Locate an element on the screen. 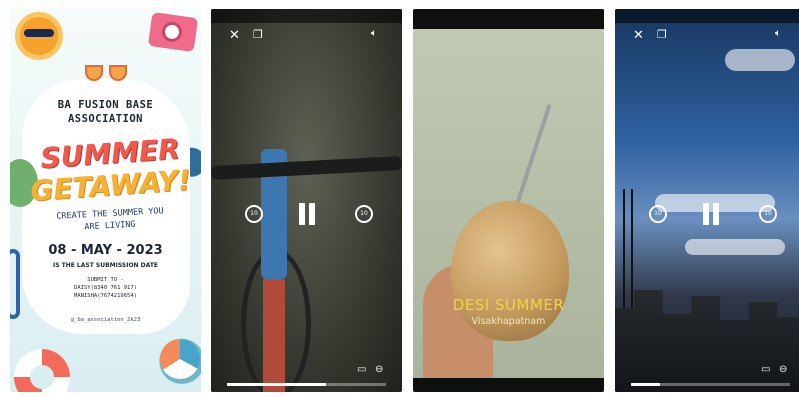  poster-submit-label: SUBMIT TO - is located at coordinates (105, 280).